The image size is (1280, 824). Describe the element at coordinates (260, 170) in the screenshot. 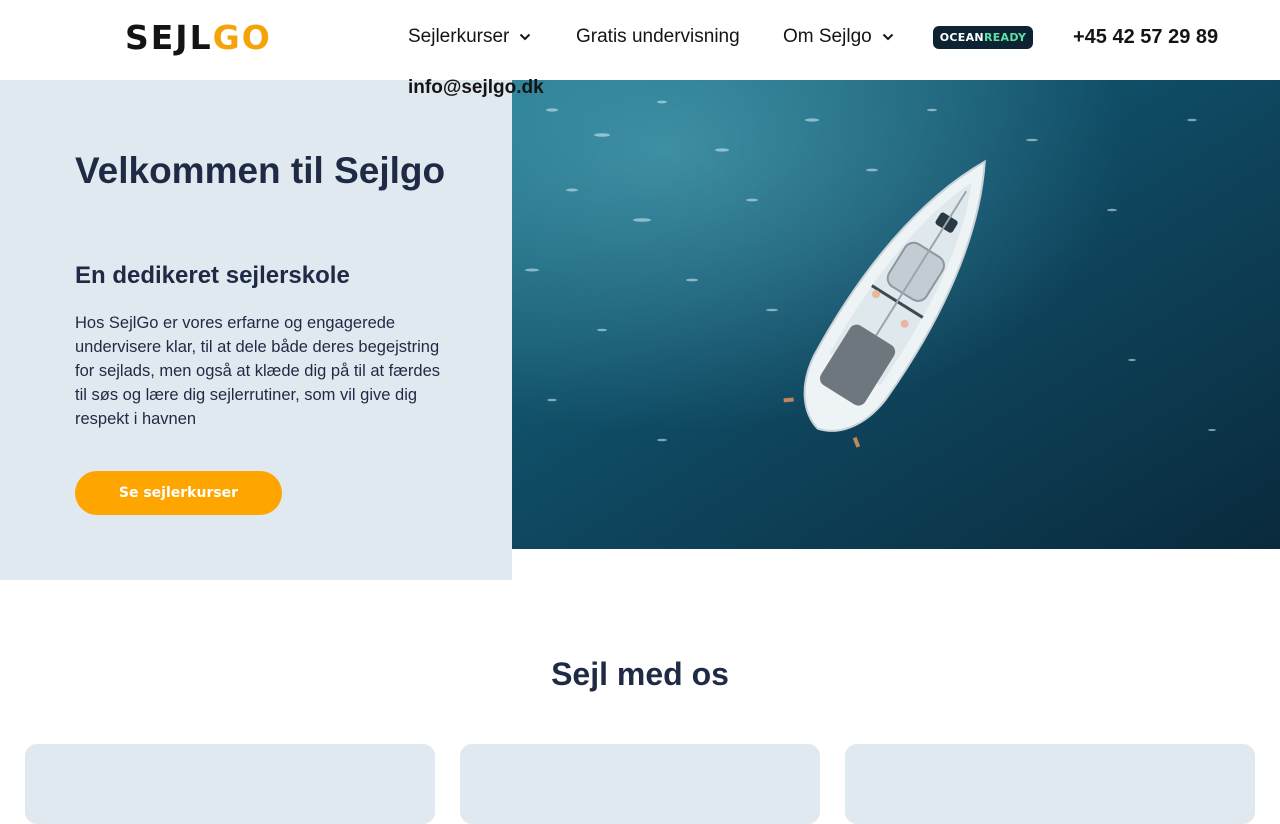

I see `hero-title: Velkommen til Sejlgo` at that location.